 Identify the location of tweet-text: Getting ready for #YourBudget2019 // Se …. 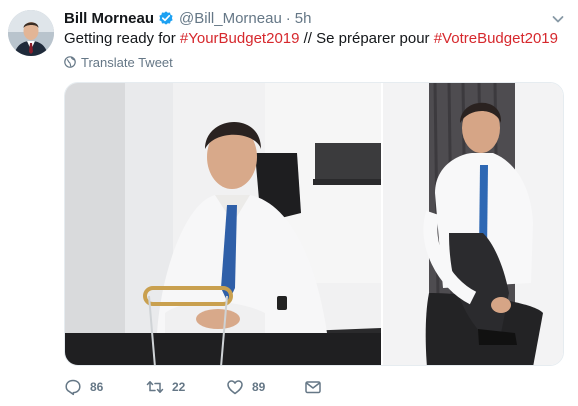
(311, 39).